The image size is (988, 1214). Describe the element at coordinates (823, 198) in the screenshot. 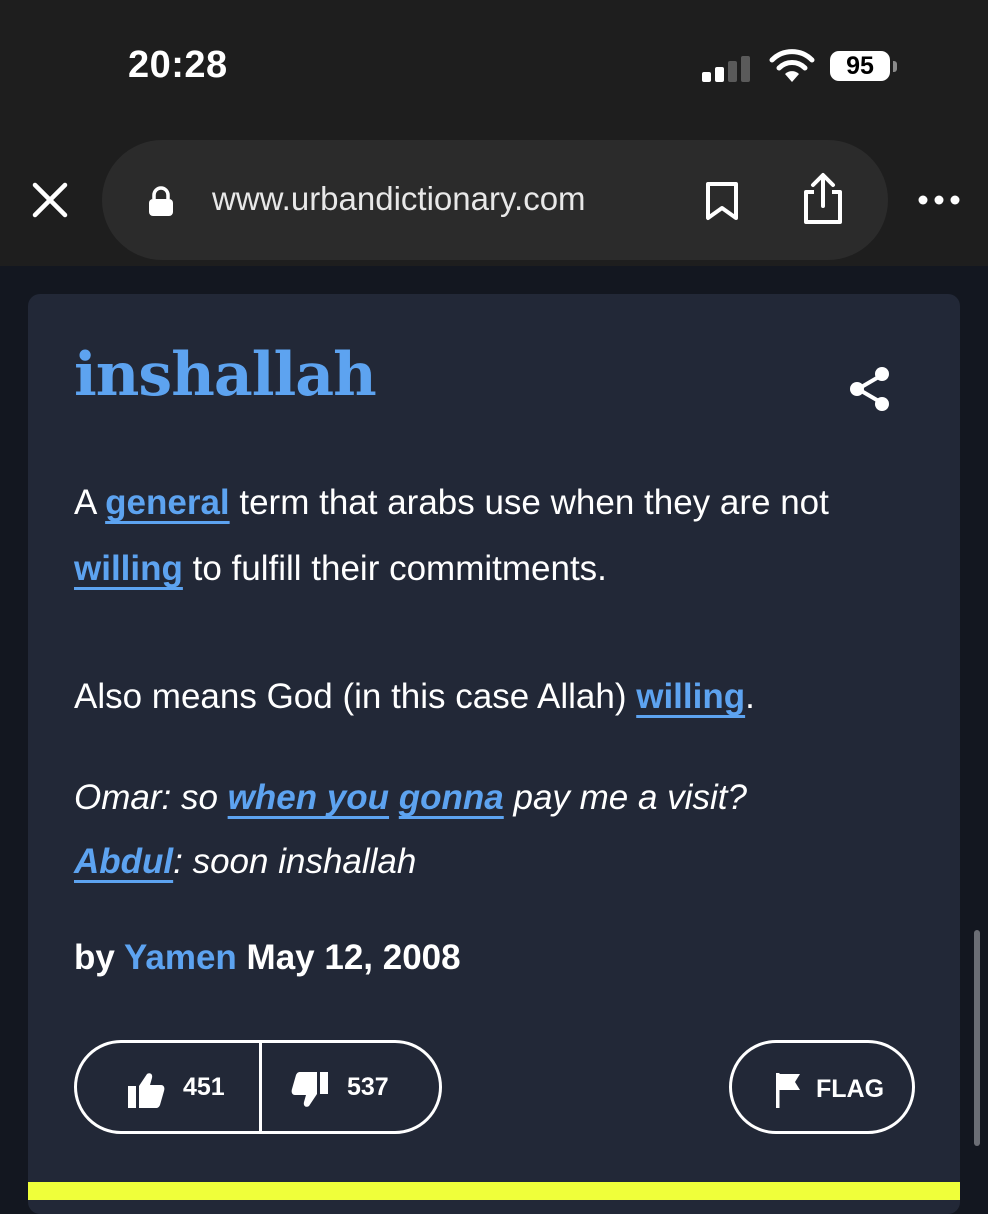

I see `share-icon` at that location.